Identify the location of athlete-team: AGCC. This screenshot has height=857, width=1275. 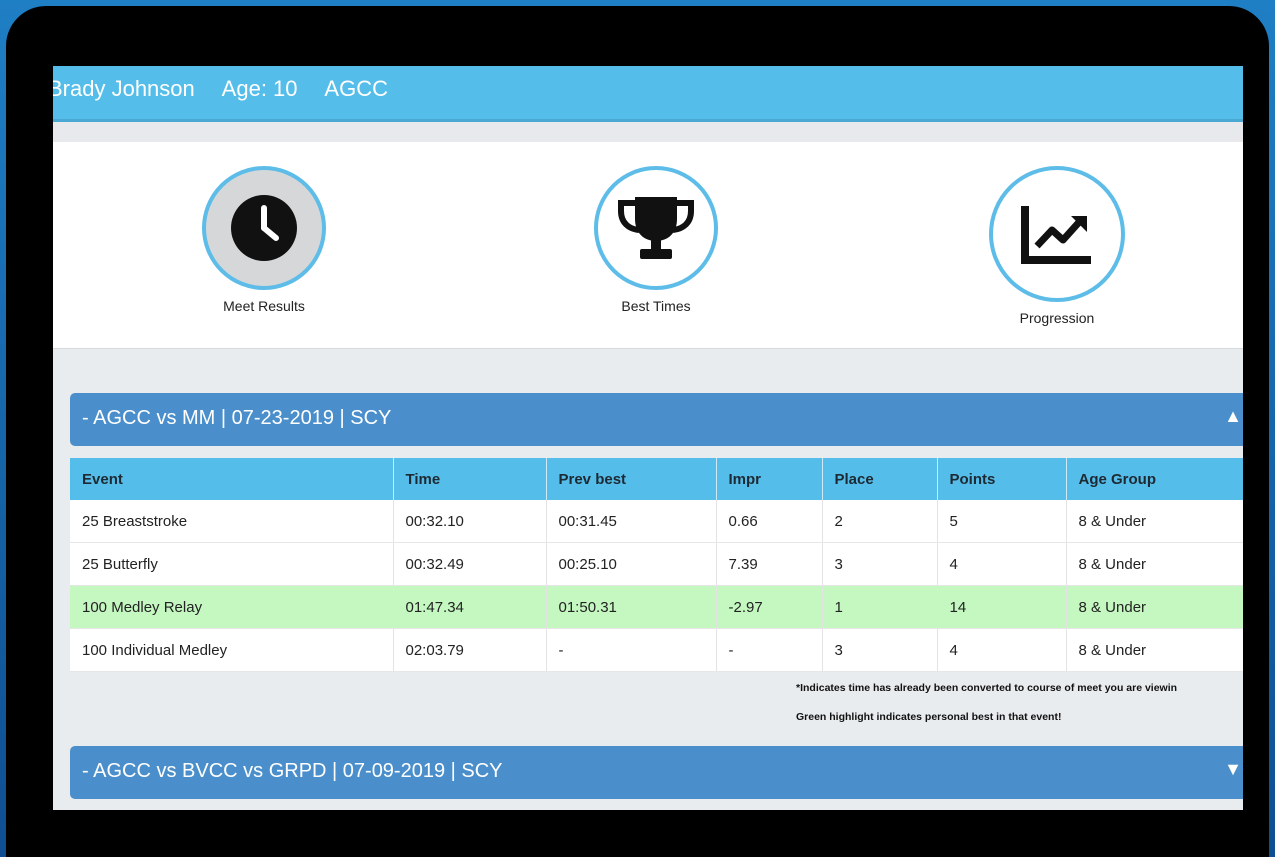
(356, 88).